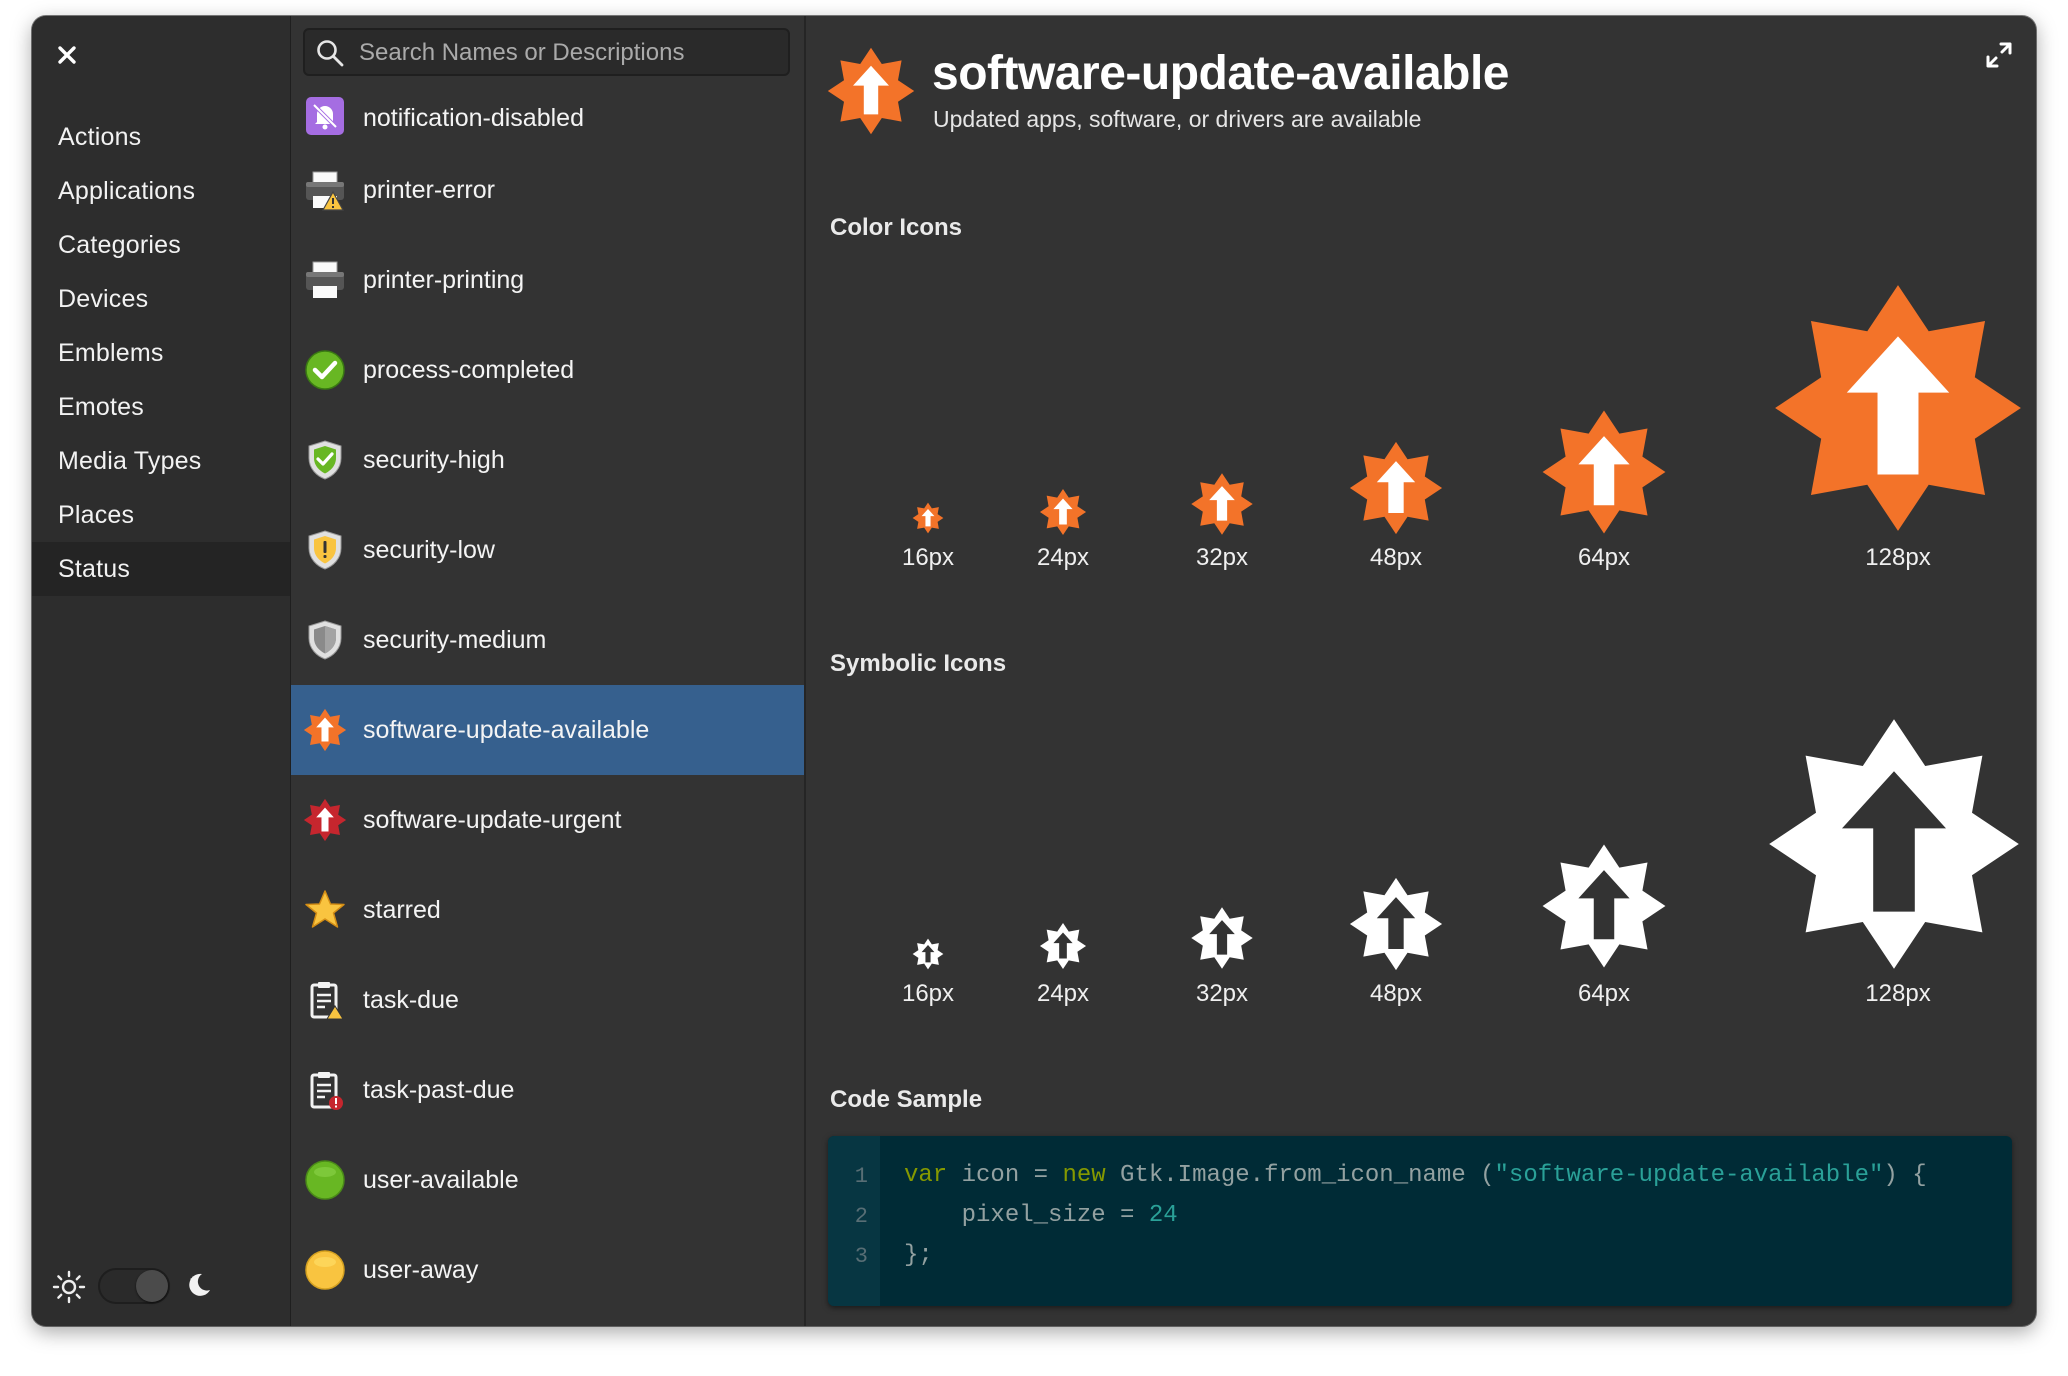 Image resolution: width=2068 pixels, height=1376 pixels. I want to click on printer-error-icon, so click(325, 191).